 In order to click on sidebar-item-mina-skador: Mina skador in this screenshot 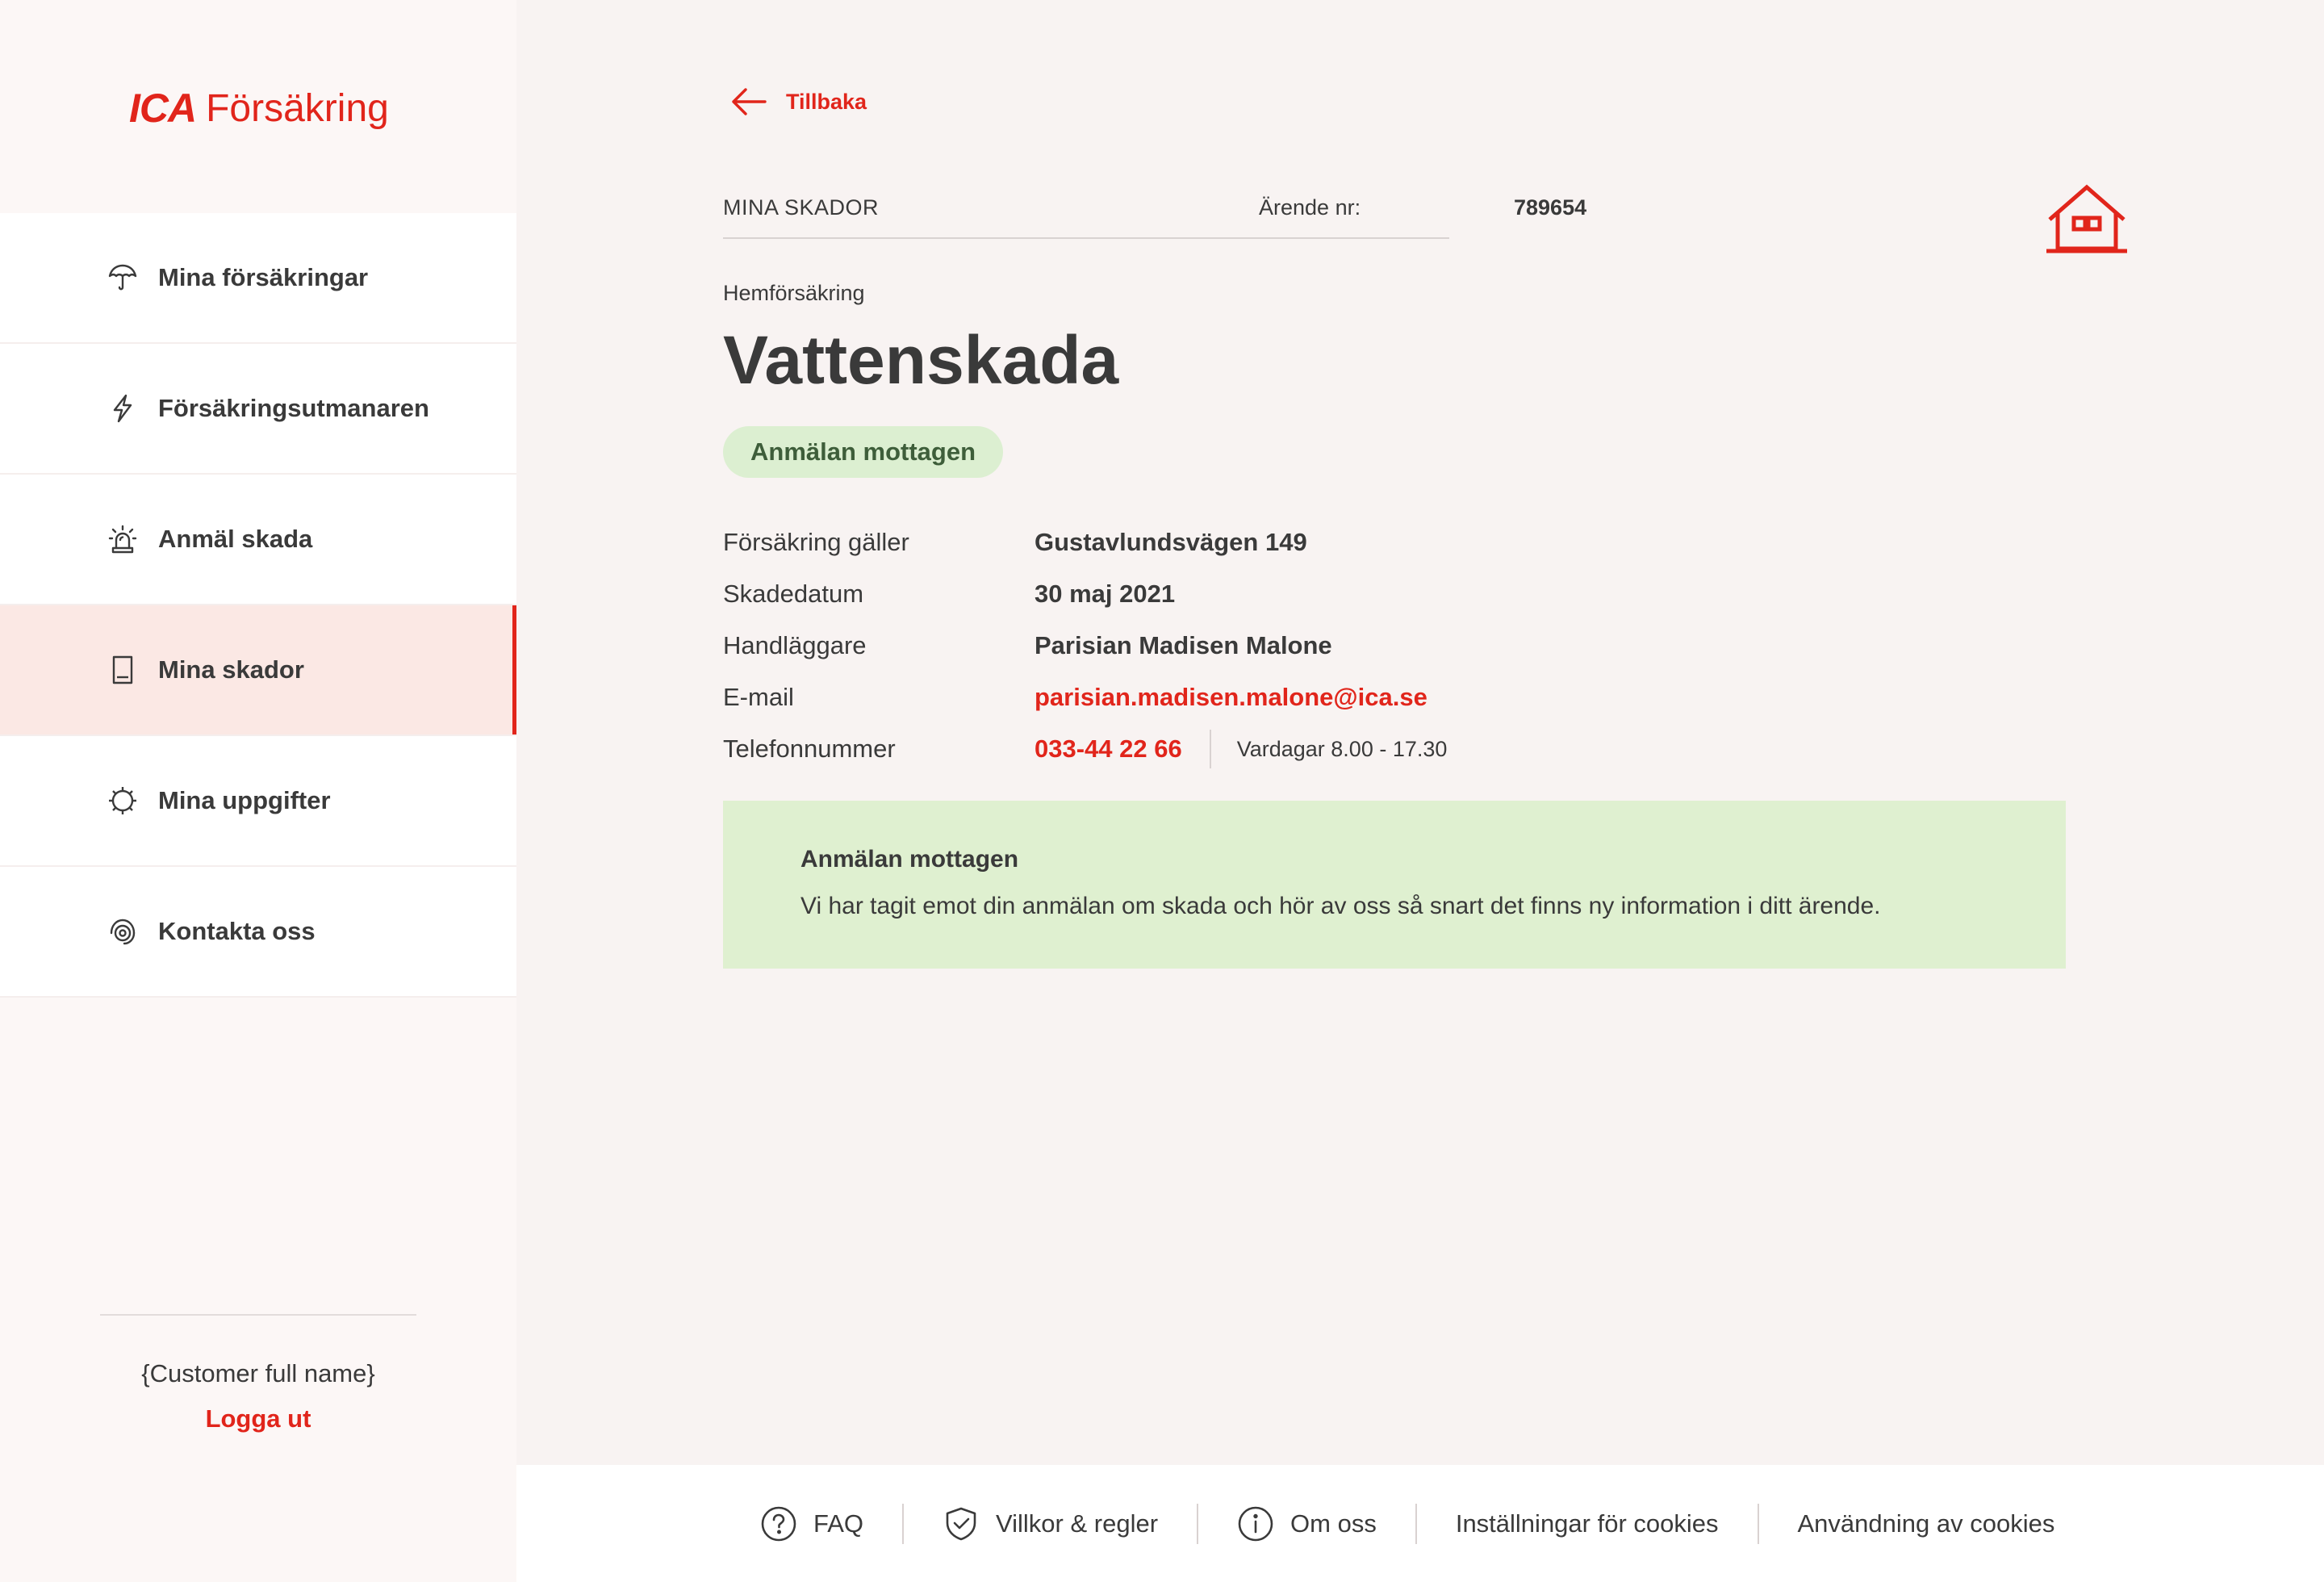, I will do `click(258, 670)`.